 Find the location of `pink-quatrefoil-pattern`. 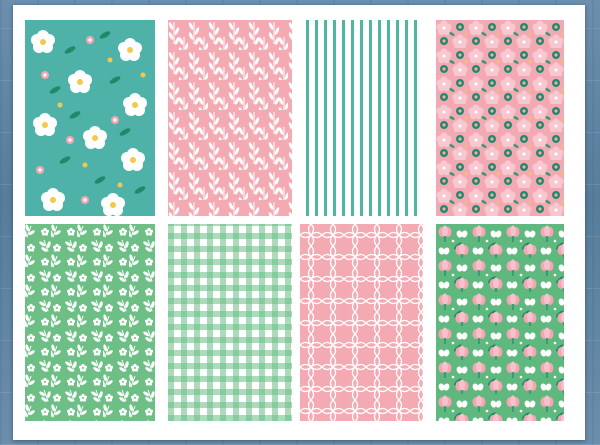

pink-quatrefoil-pattern is located at coordinates (361, 322).